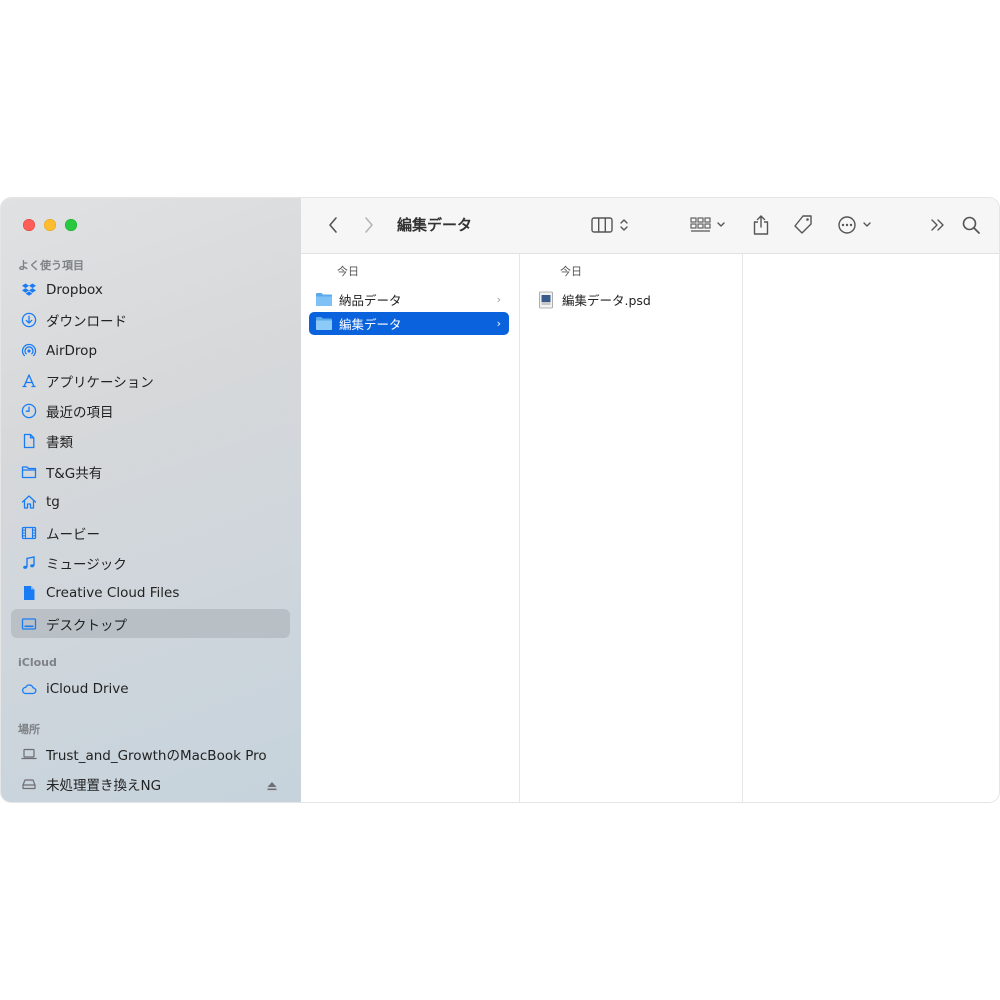 This screenshot has width=1000, height=1000. What do you see at coordinates (29, 729) in the screenshot?
I see `sidebar-section-header-locations: 場所` at bounding box center [29, 729].